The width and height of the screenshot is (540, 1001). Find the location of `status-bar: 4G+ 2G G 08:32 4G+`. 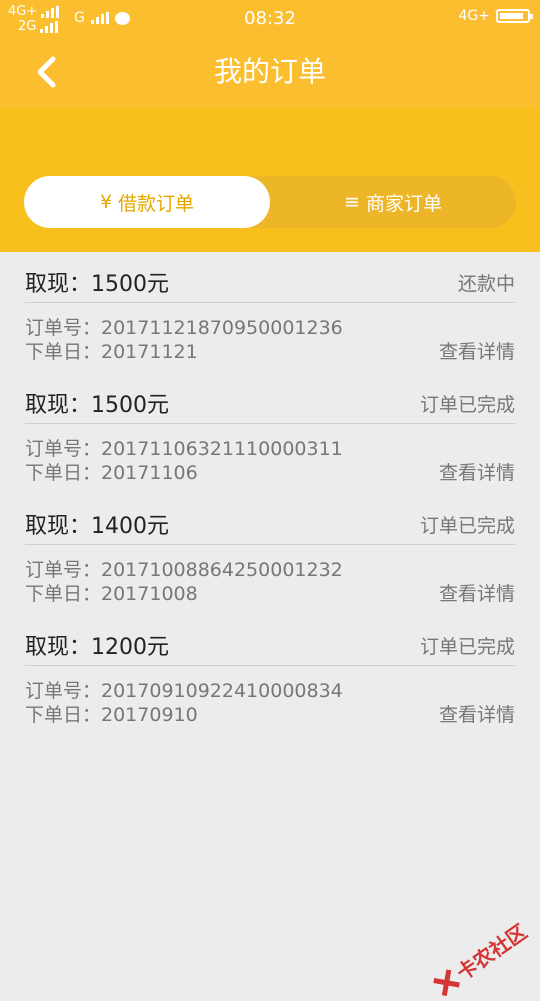

status-bar: 4G+ 2G G 08:32 4G+ is located at coordinates (270, 19).